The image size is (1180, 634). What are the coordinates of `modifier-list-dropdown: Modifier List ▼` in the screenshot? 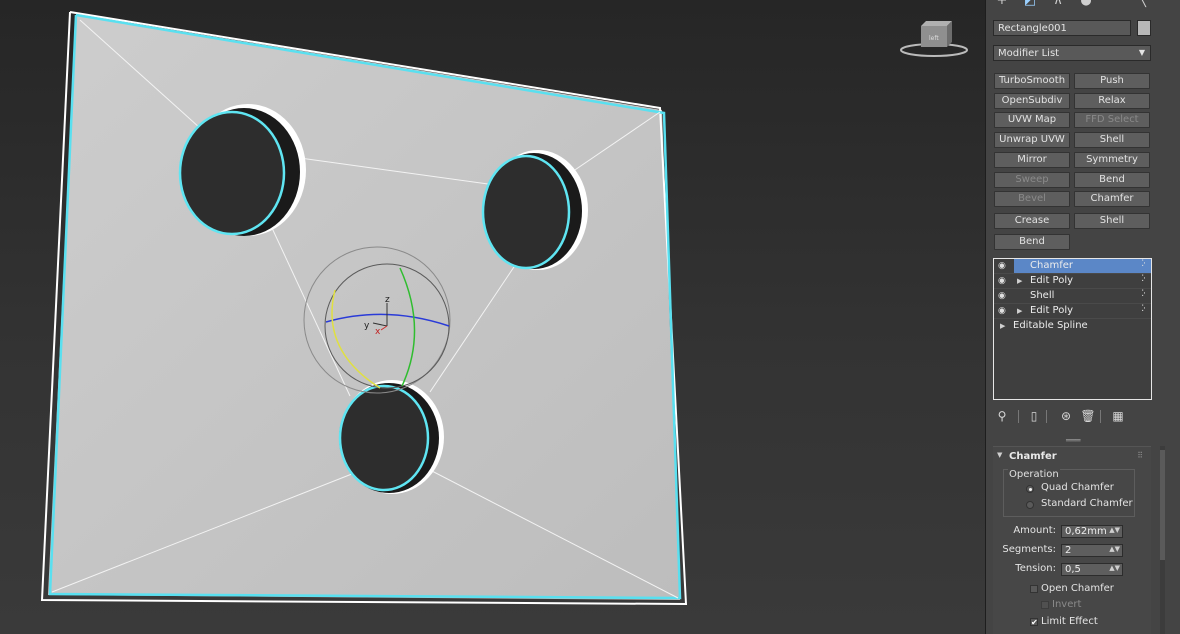 It's located at (1072, 53).